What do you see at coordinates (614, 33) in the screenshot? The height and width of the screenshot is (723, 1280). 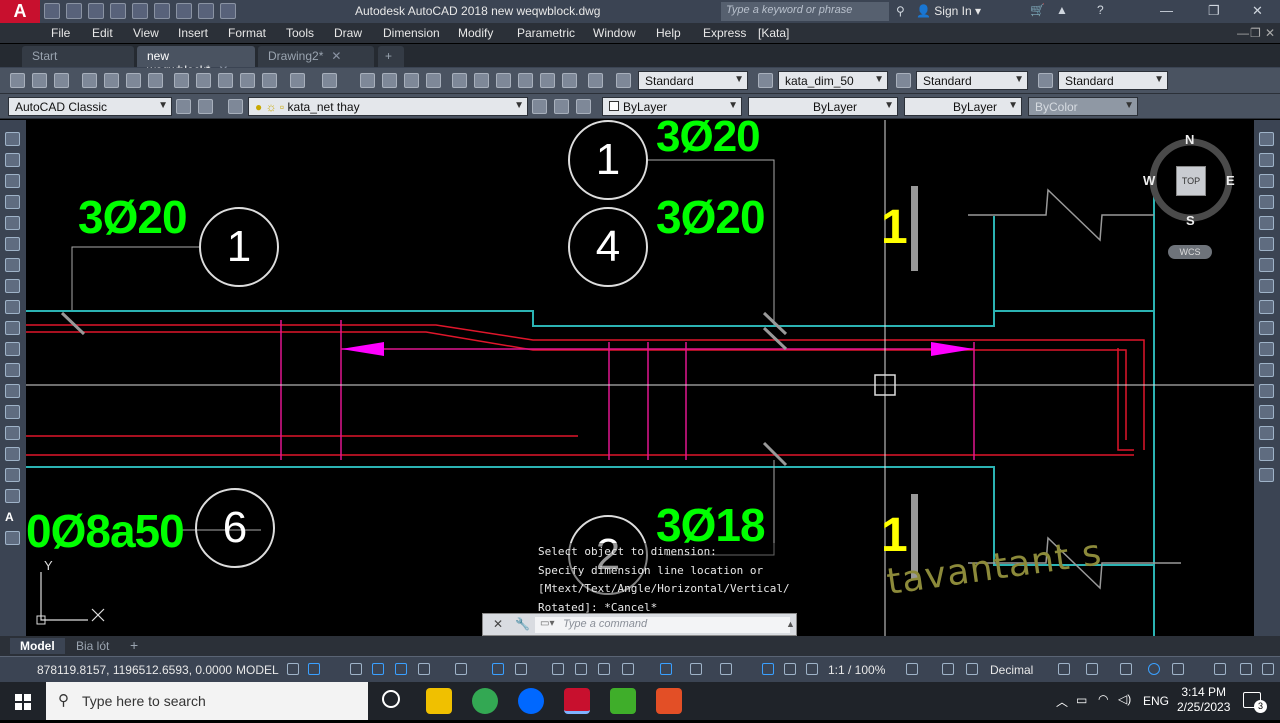 I see `menu-window: Window` at bounding box center [614, 33].